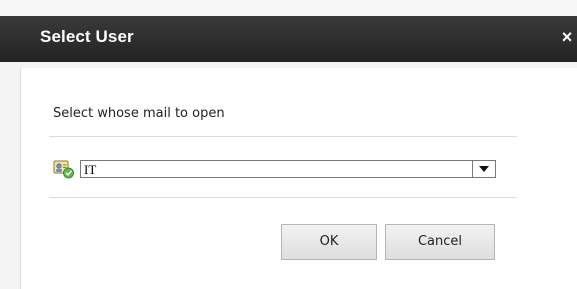 Image resolution: width=577 pixels, height=289 pixels. Describe the element at coordinates (90, 169) in the screenshot. I see `user-select-value: IT` at that location.